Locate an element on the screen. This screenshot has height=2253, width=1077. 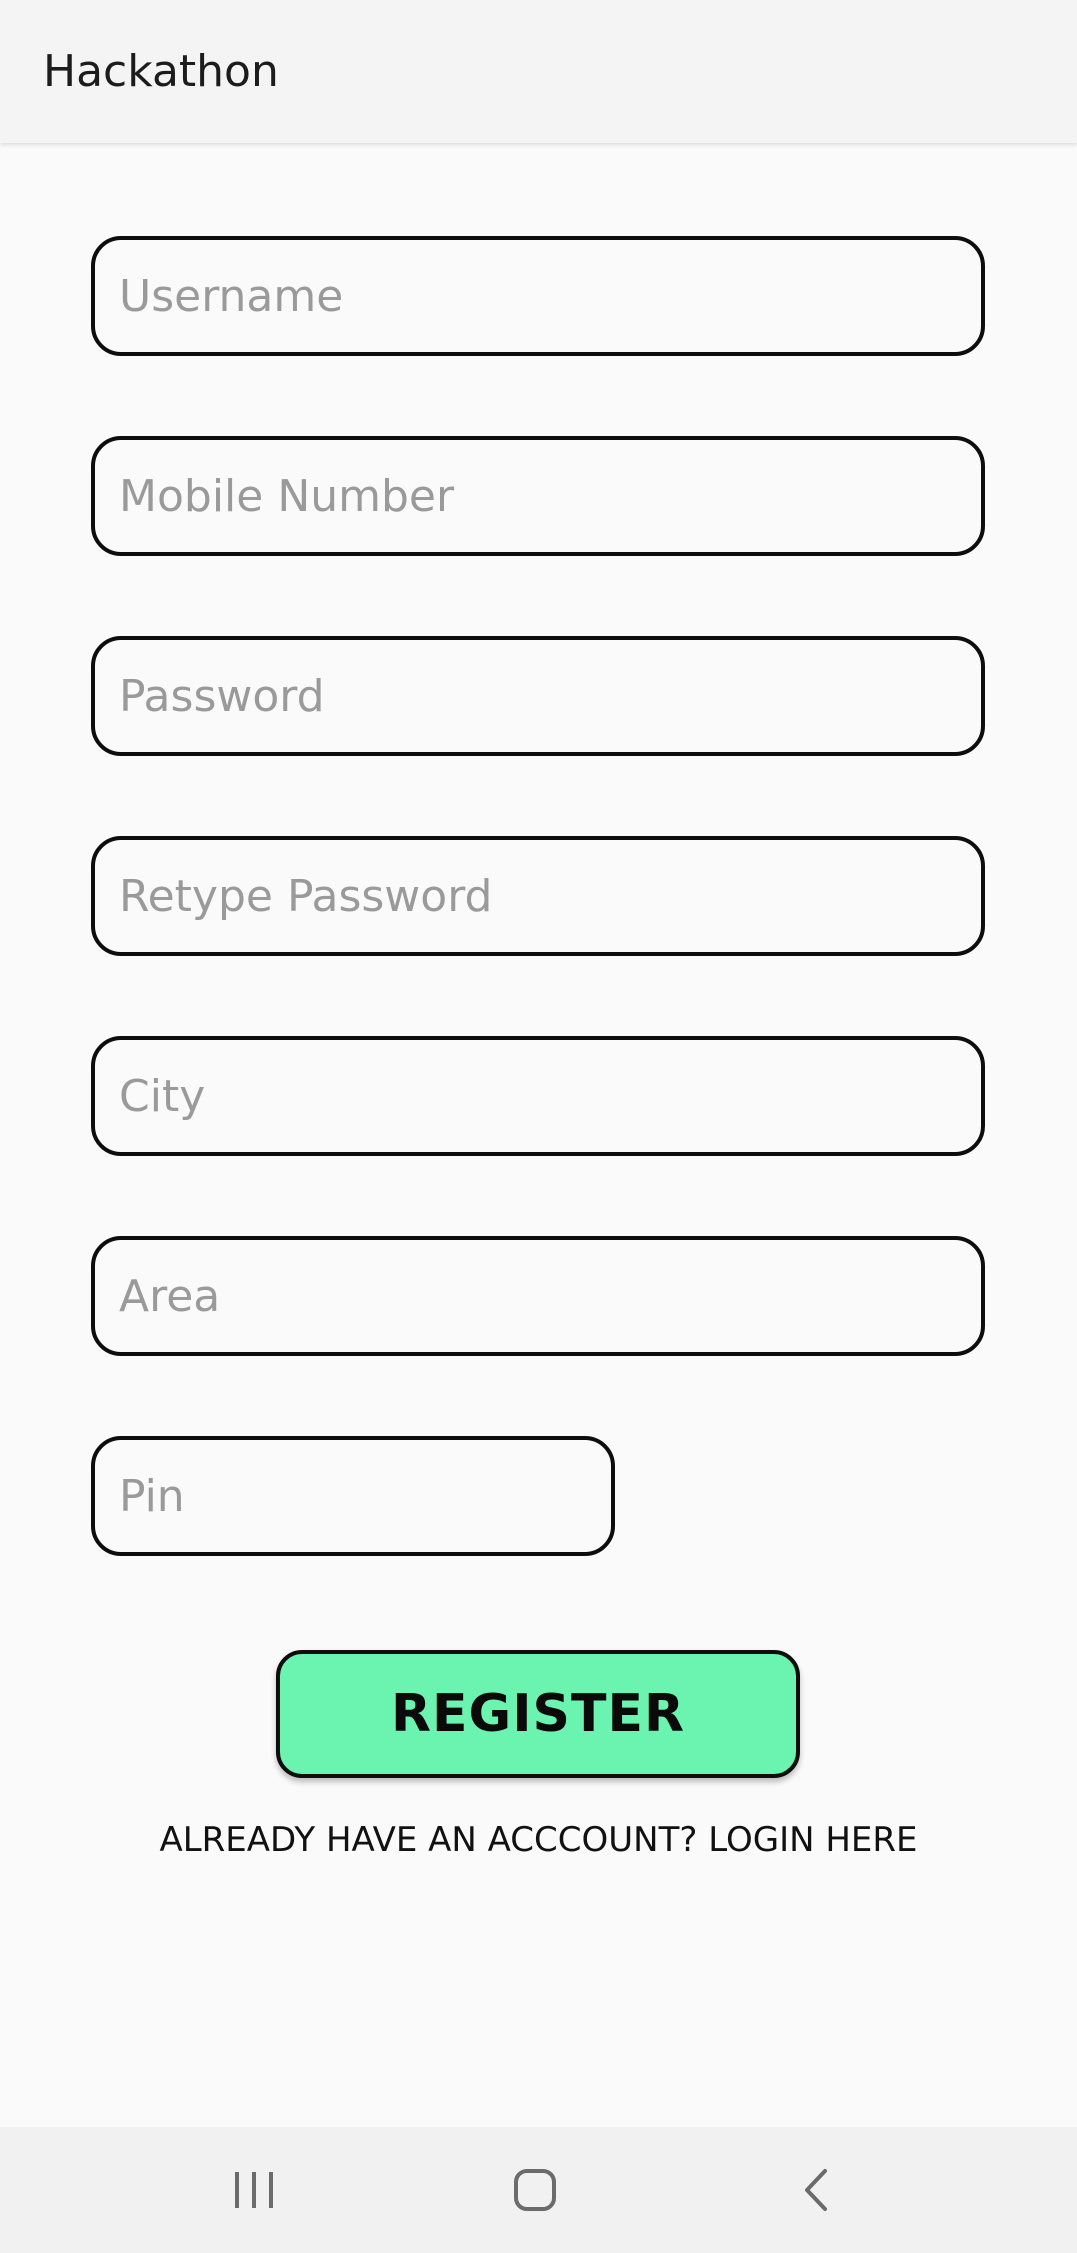
back-button is located at coordinates (816, 2190).